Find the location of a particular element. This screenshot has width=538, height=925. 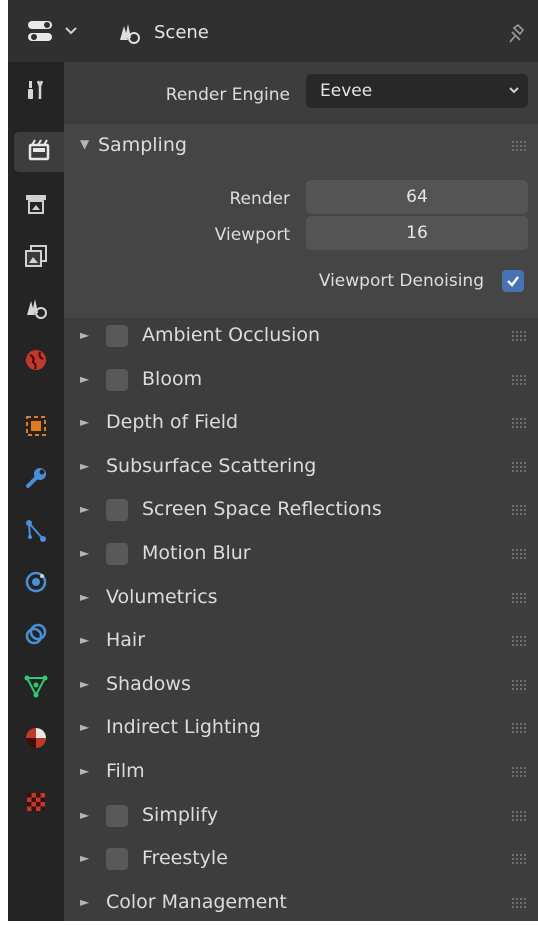

physics-icon is located at coordinates (36, 584).